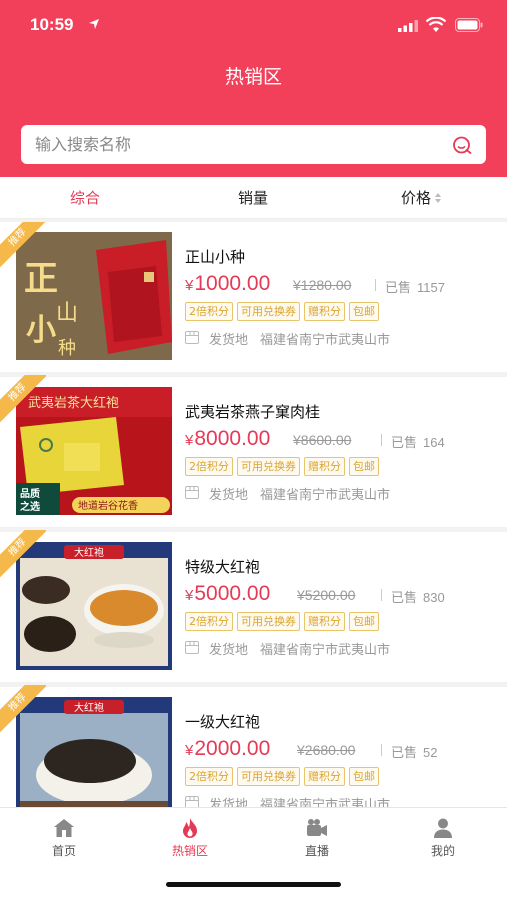 The width and height of the screenshot is (507, 900). I want to click on price-row: ¥8000.00 ¥8600.00 已售 164, so click(340, 440).